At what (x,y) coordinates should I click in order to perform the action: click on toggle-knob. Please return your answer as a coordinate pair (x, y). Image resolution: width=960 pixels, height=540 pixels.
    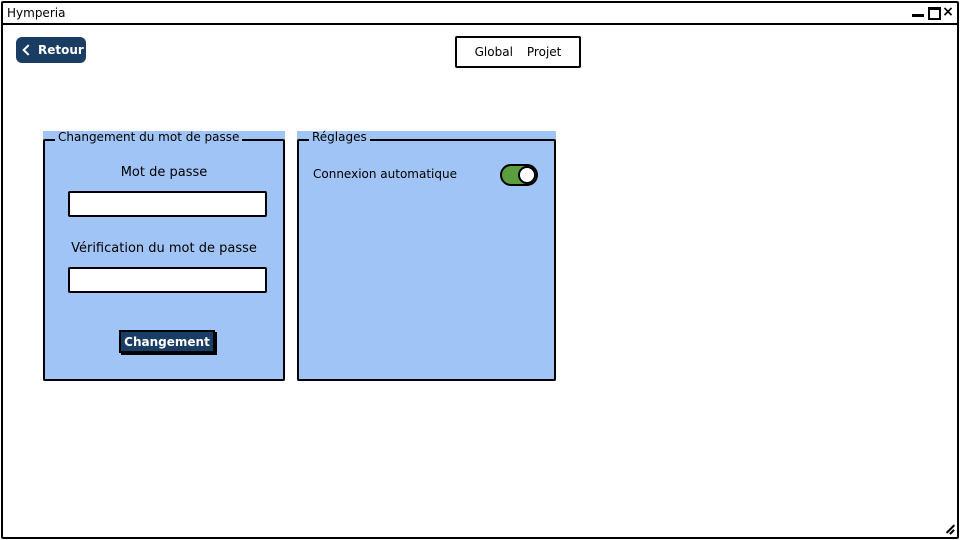
    Looking at the image, I should click on (527, 175).